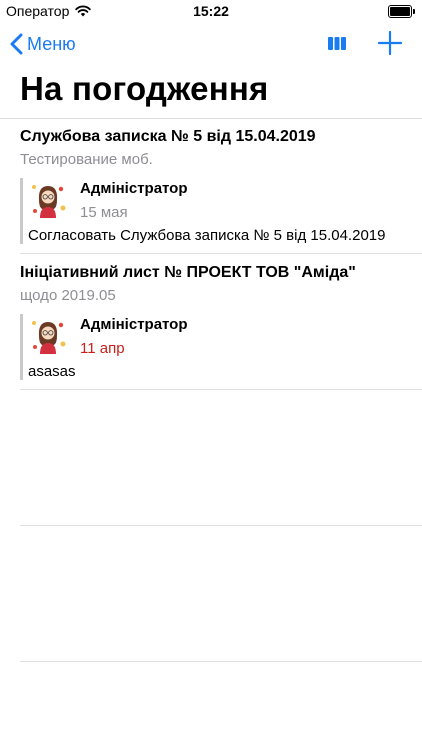  What do you see at coordinates (210, 347) in the screenshot?
I see `comment-block: Адміністратор 11 апр asasas` at bounding box center [210, 347].